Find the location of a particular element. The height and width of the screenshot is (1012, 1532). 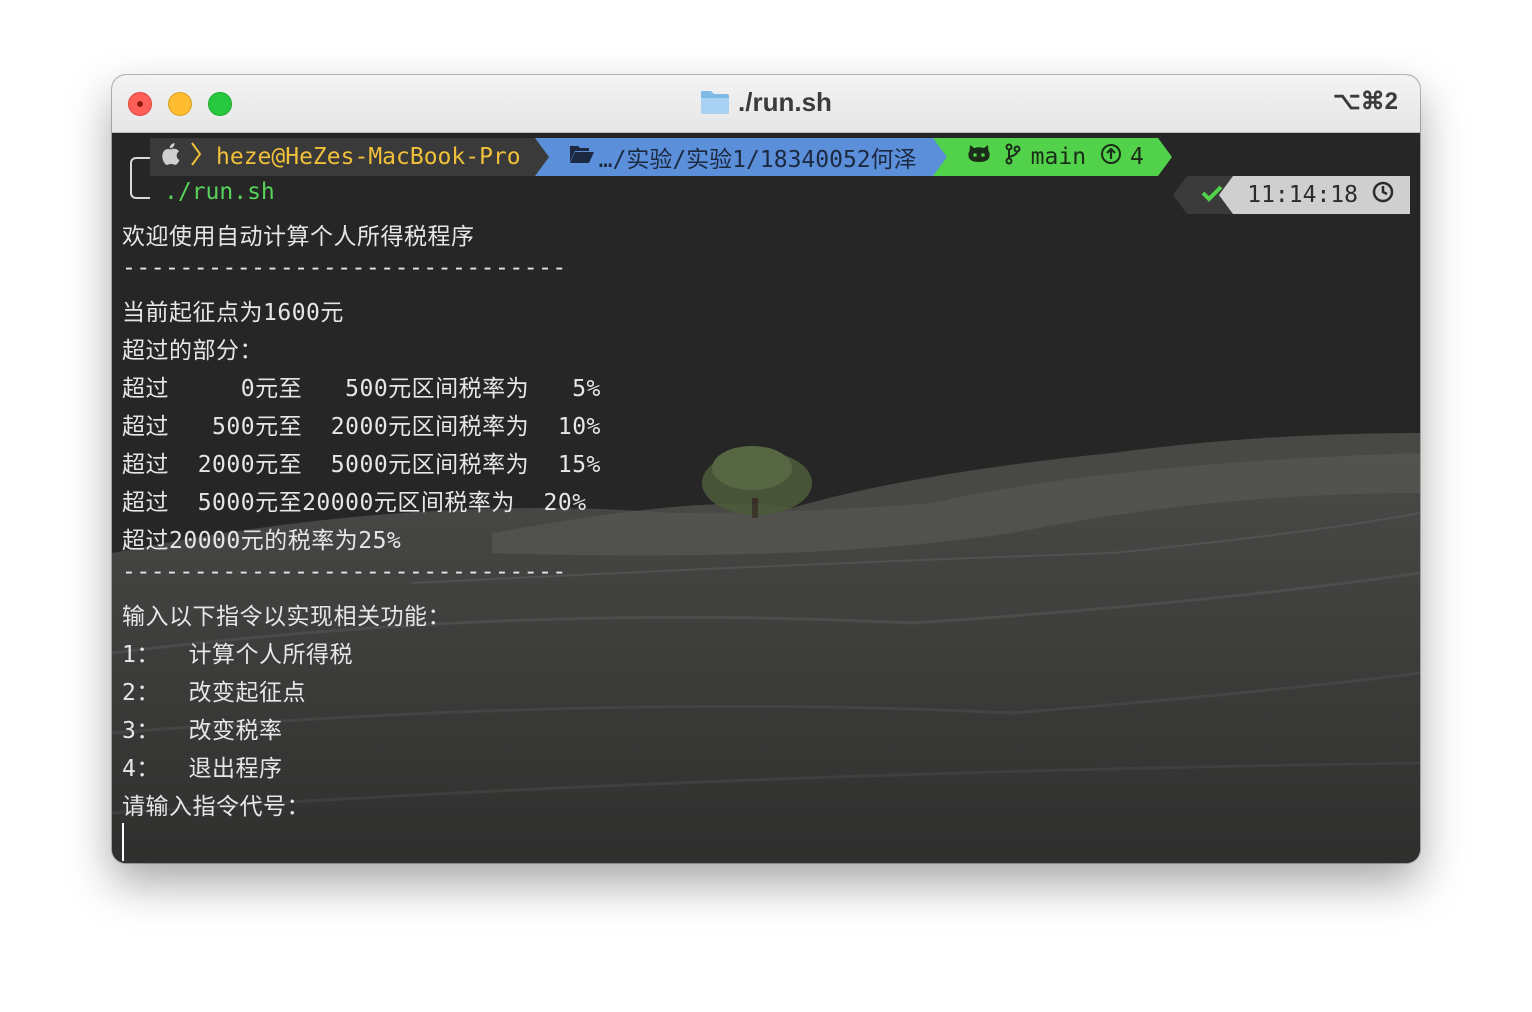

output-line: 超过 500元至 2000元区间税率为 10% is located at coordinates (361, 427).